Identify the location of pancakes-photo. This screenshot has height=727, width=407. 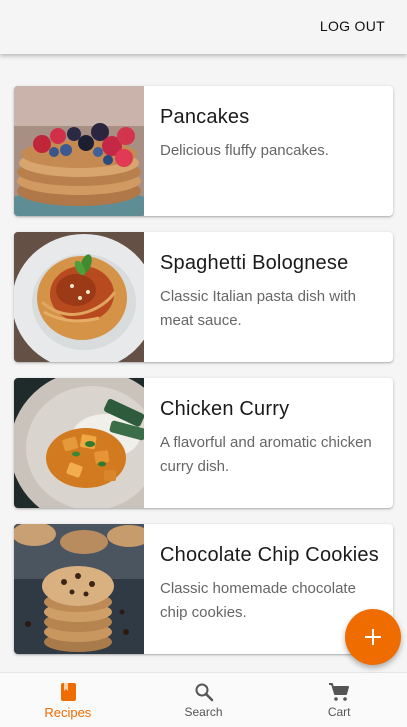
(79, 151).